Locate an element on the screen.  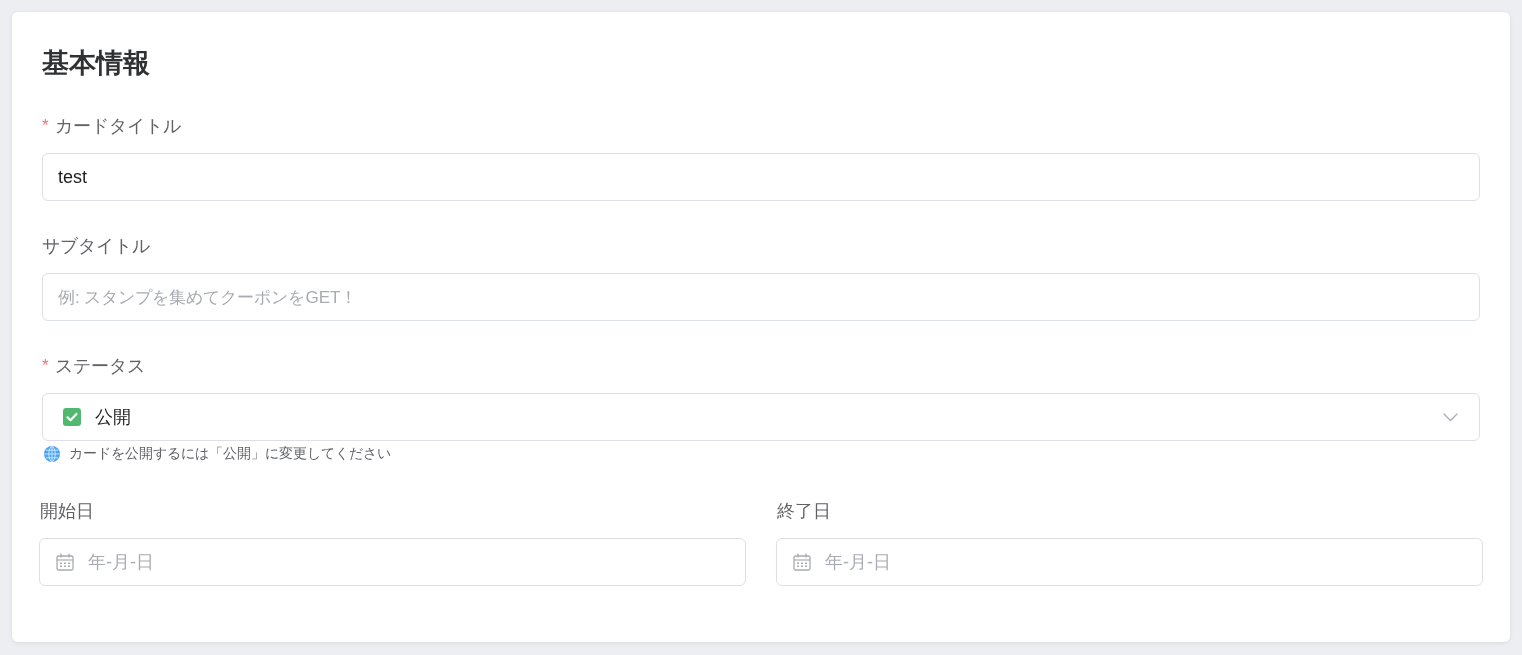
text-input: 例: スタンプを集めてクーポンをGET！ is located at coordinates (761, 297).